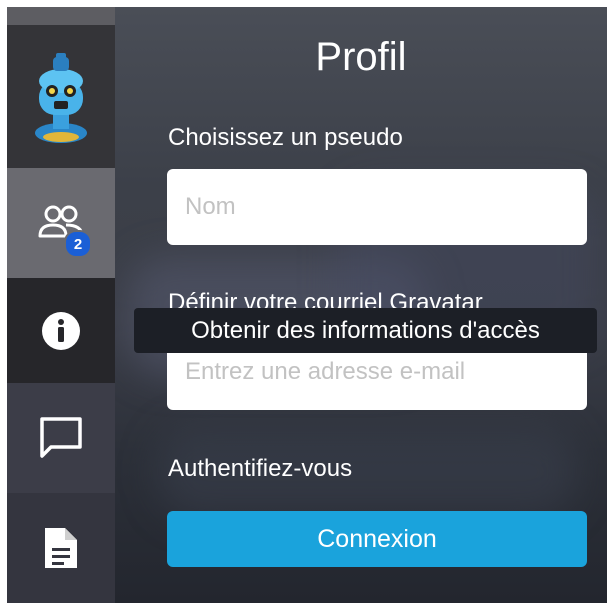 This screenshot has height=603, width=614. I want to click on nickname-label: Choisissez un pseudo, so click(285, 137).